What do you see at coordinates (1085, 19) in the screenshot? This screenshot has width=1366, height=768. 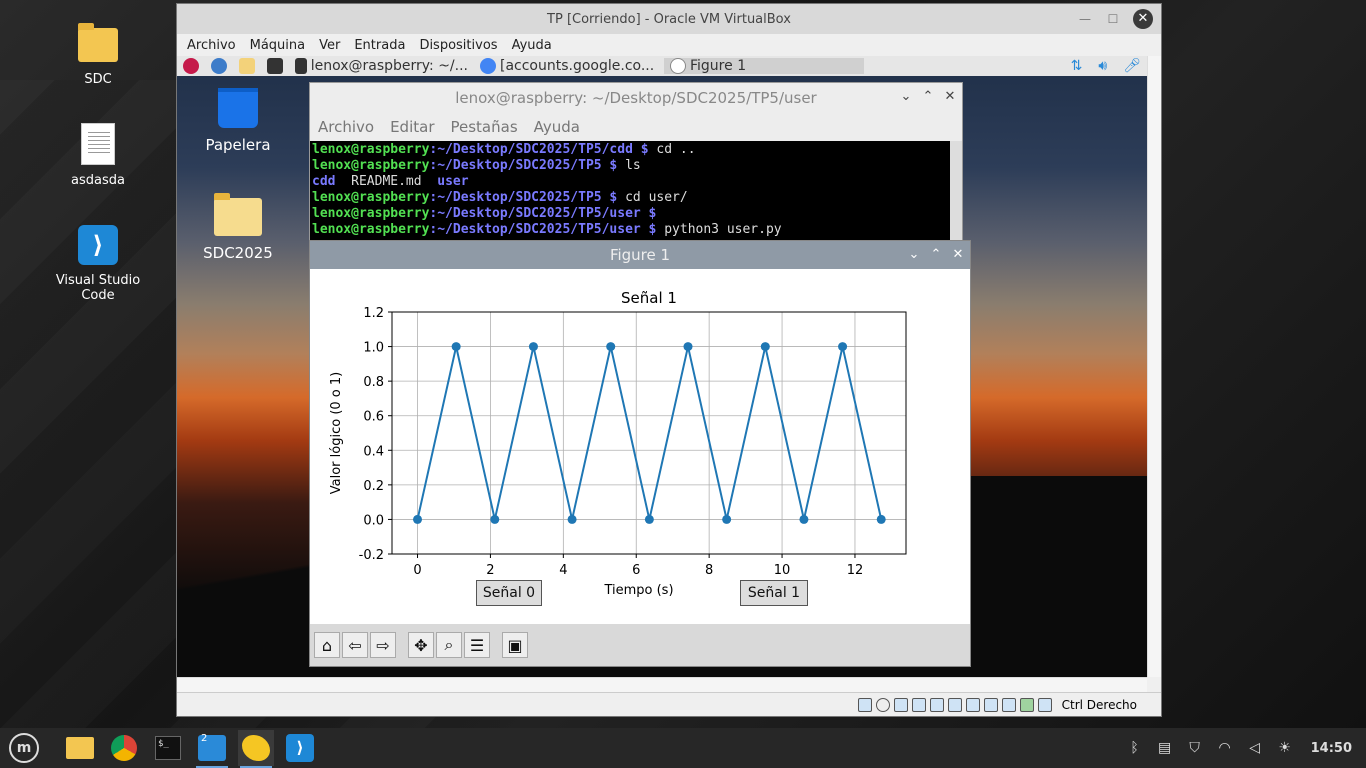 I see `minimize-icon: —` at bounding box center [1085, 19].